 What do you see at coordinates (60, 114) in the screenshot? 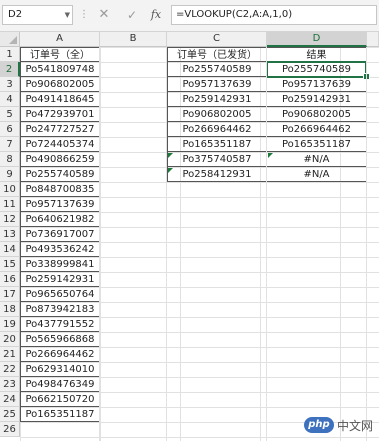
I see `table-cell-a: Po472939701` at bounding box center [60, 114].